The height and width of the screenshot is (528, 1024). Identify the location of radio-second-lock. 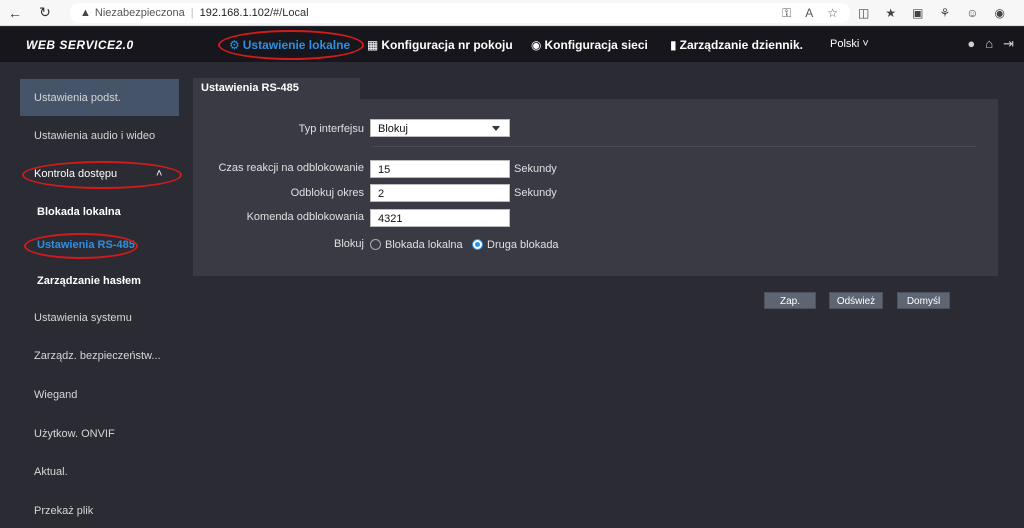
(477, 244).